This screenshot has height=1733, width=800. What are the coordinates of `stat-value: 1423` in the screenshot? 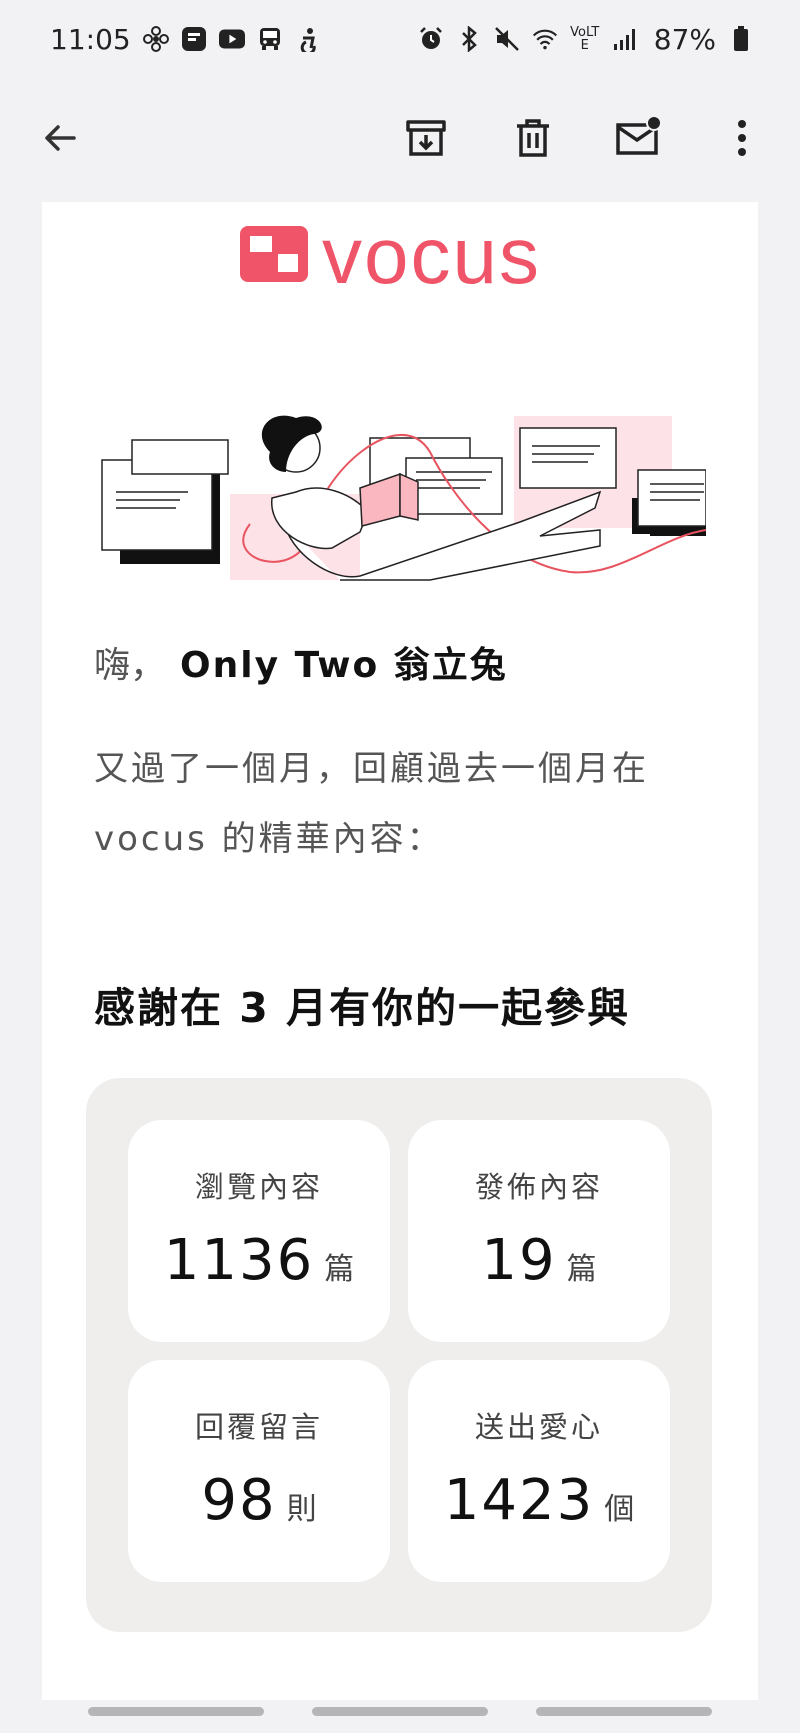 It's located at (519, 1500).